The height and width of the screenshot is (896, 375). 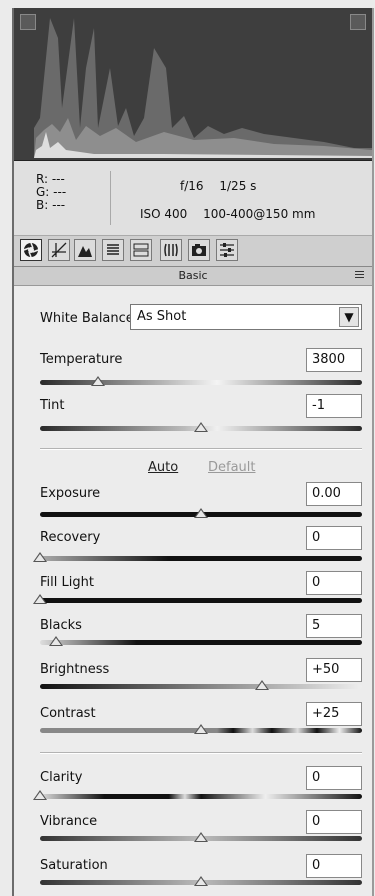 What do you see at coordinates (334, 538) in the screenshot?
I see `recovery-field: 0` at bounding box center [334, 538].